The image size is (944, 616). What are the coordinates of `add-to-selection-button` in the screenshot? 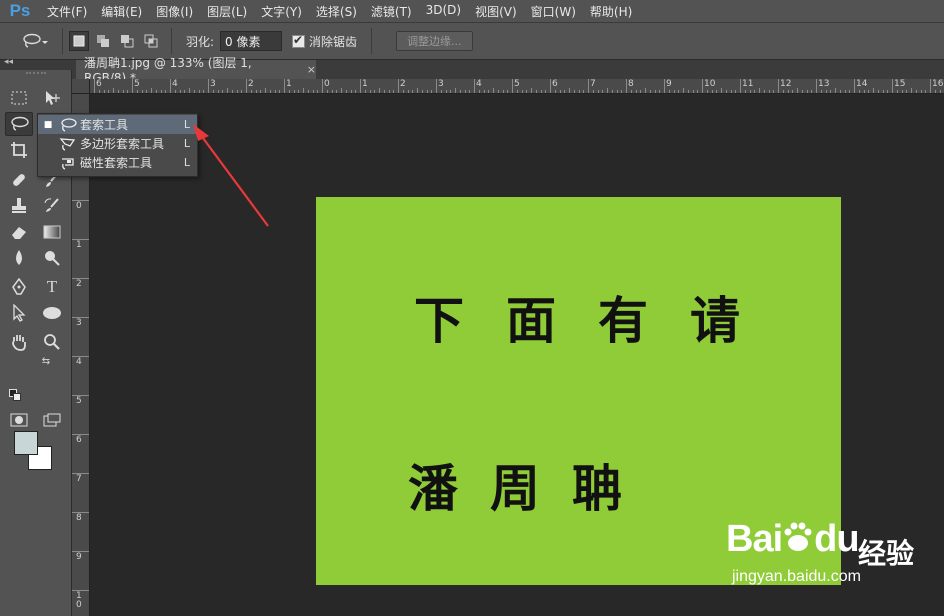 It's located at (103, 41).